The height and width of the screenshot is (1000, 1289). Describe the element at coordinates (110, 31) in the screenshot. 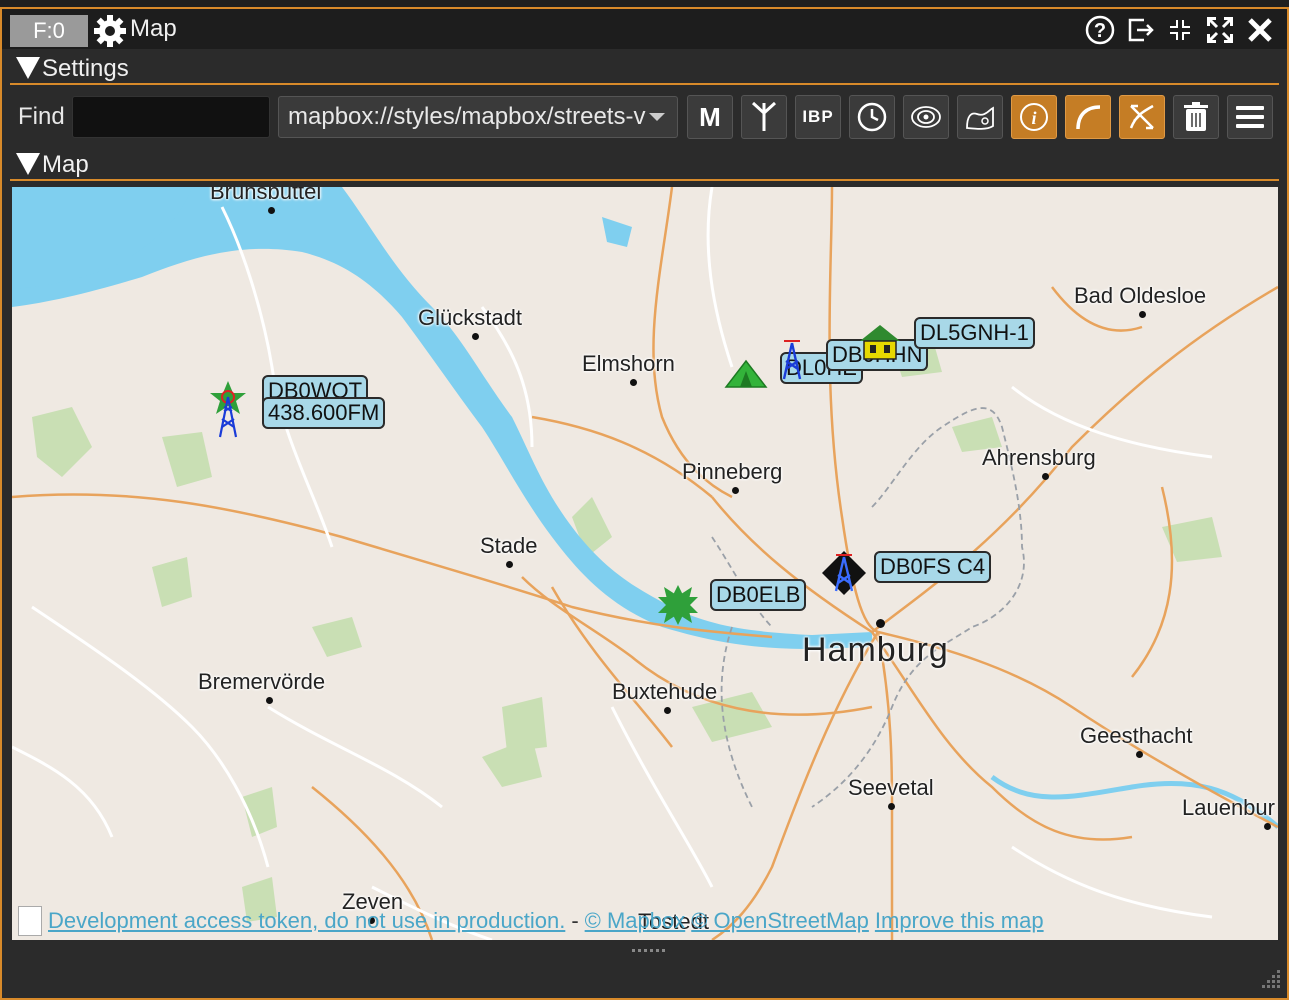

I see `gear-icon` at that location.